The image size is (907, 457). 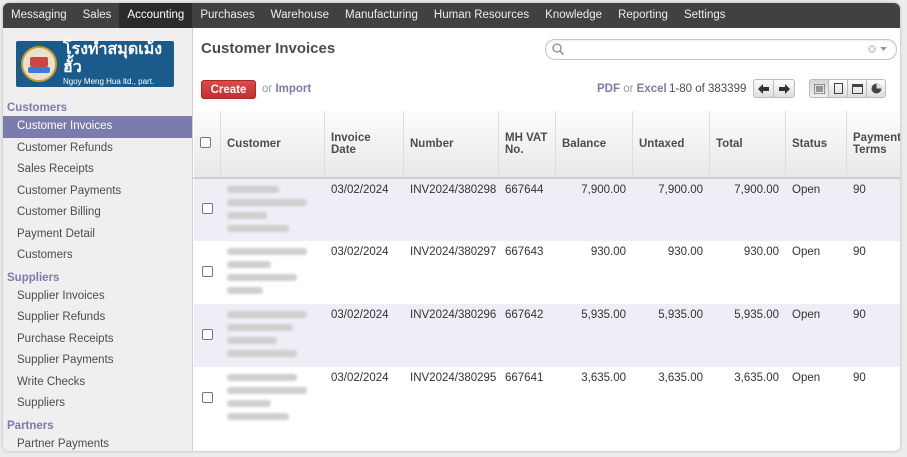 I want to click on list-view-button, so click(x=819, y=88).